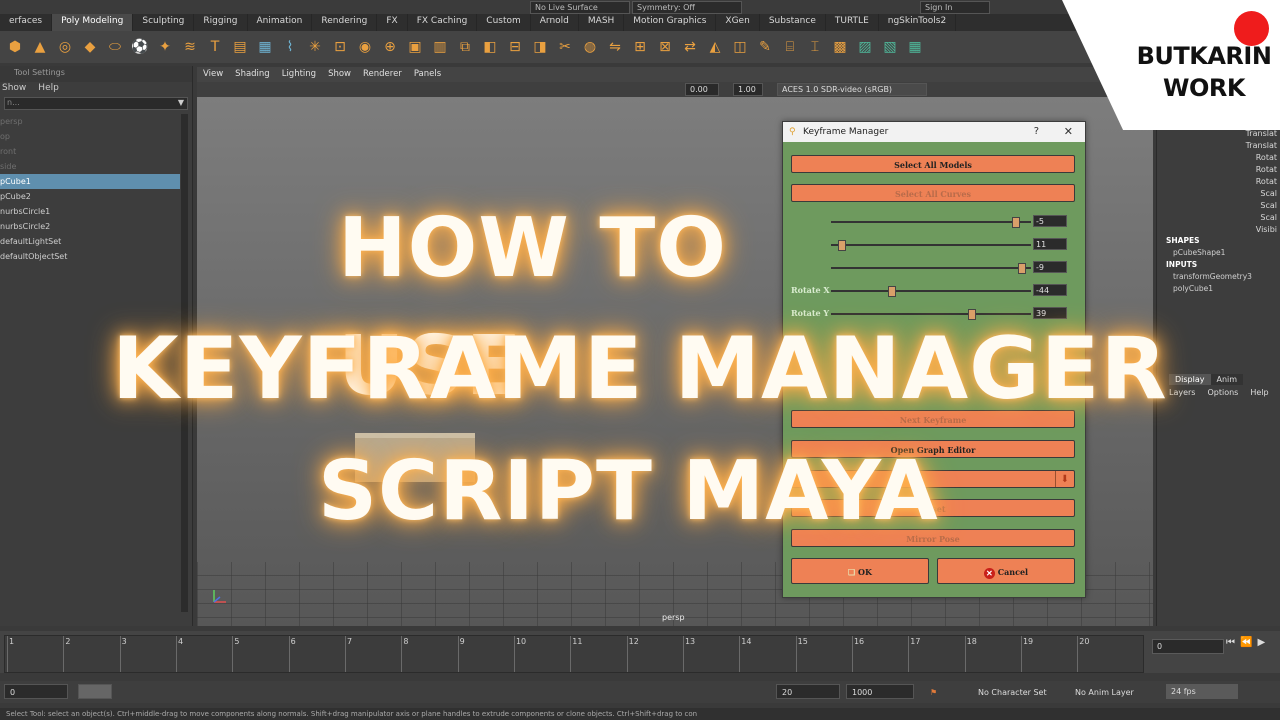  What do you see at coordinates (1202, 691) in the screenshot?
I see `fps-select: 24 fps` at bounding box center [1202, 691].